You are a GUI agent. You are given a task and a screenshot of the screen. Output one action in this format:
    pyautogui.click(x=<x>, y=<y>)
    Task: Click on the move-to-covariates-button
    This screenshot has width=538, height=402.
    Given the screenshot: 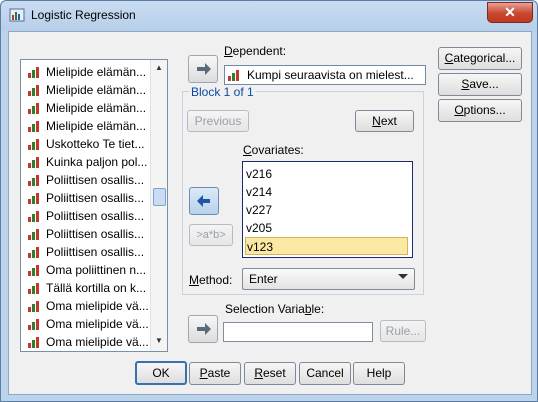 What is the action you would take?
    pyautogui.click(x=204, y=201)
    